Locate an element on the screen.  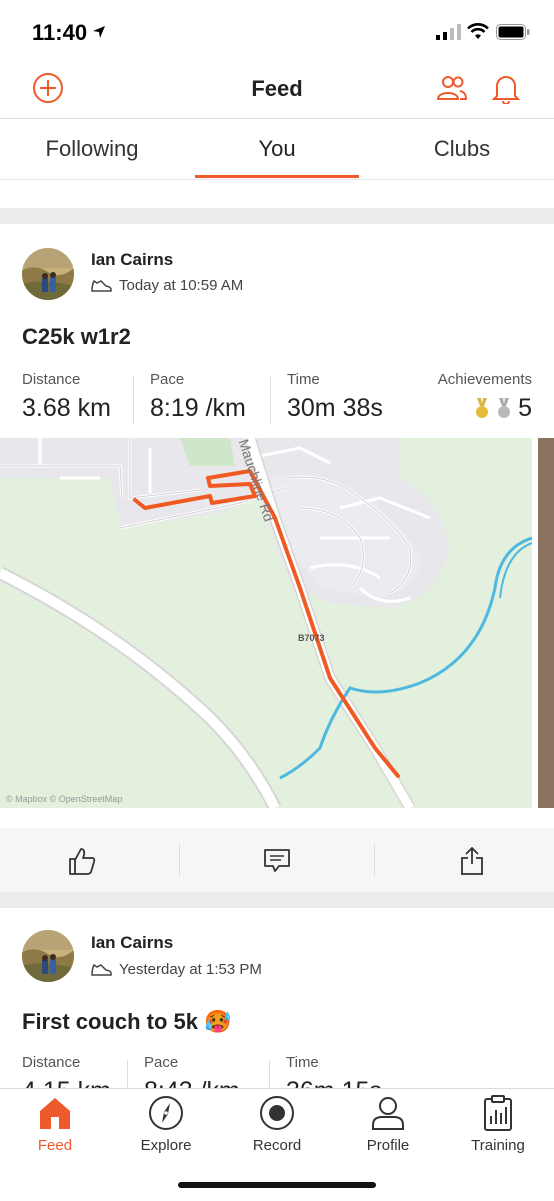
feed-header: Feed is located at coordinates (277, 90).